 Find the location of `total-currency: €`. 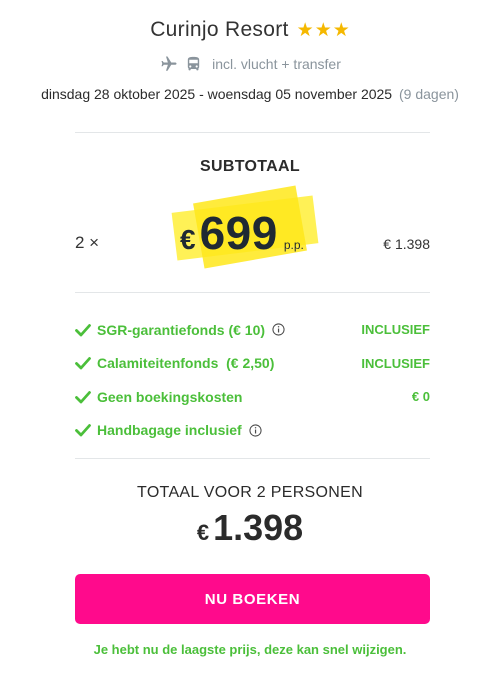

total-currency: € is located at coordinates (203, 532).